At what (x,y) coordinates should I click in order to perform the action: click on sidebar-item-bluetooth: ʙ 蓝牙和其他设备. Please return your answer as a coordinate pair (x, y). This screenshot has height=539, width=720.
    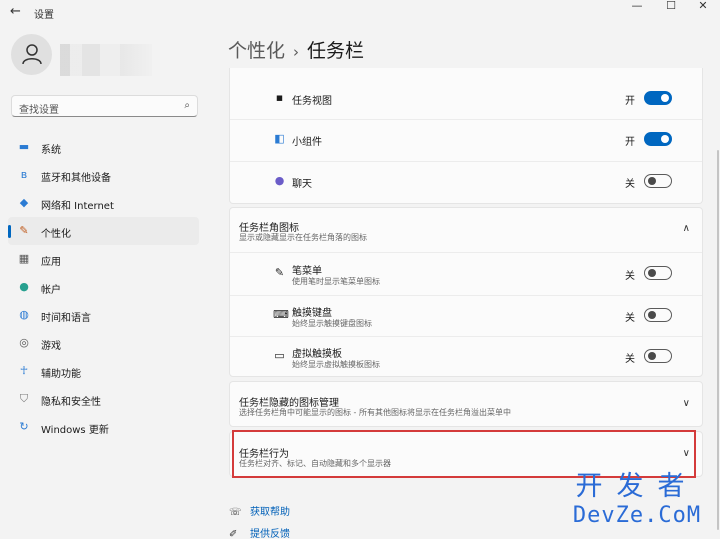
    Looking at the image, I should click on (103, 175).